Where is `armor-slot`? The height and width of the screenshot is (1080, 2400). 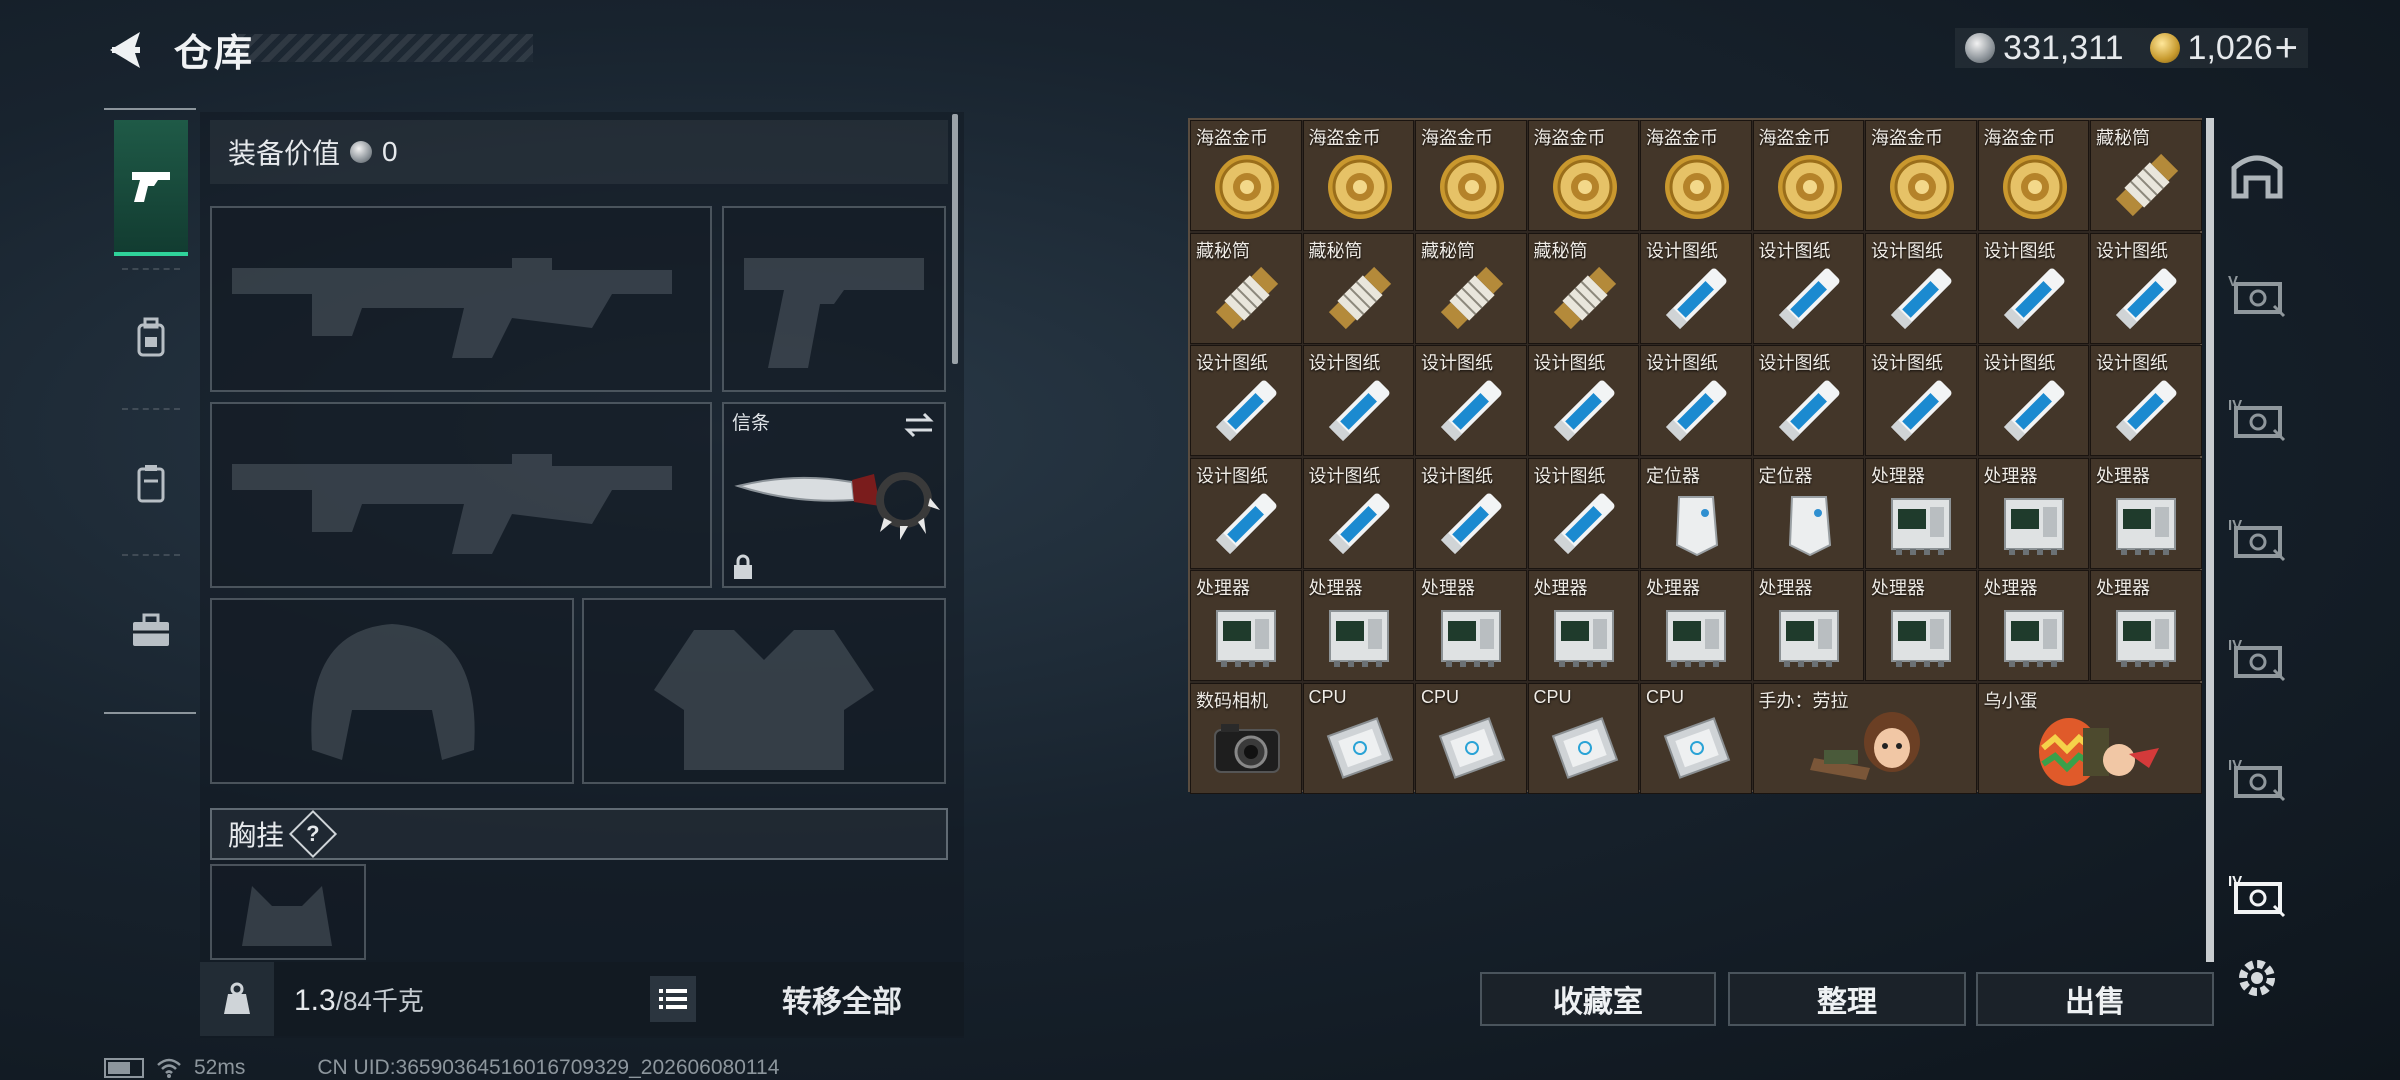
armor-slot is located at coordinates (764, 691).